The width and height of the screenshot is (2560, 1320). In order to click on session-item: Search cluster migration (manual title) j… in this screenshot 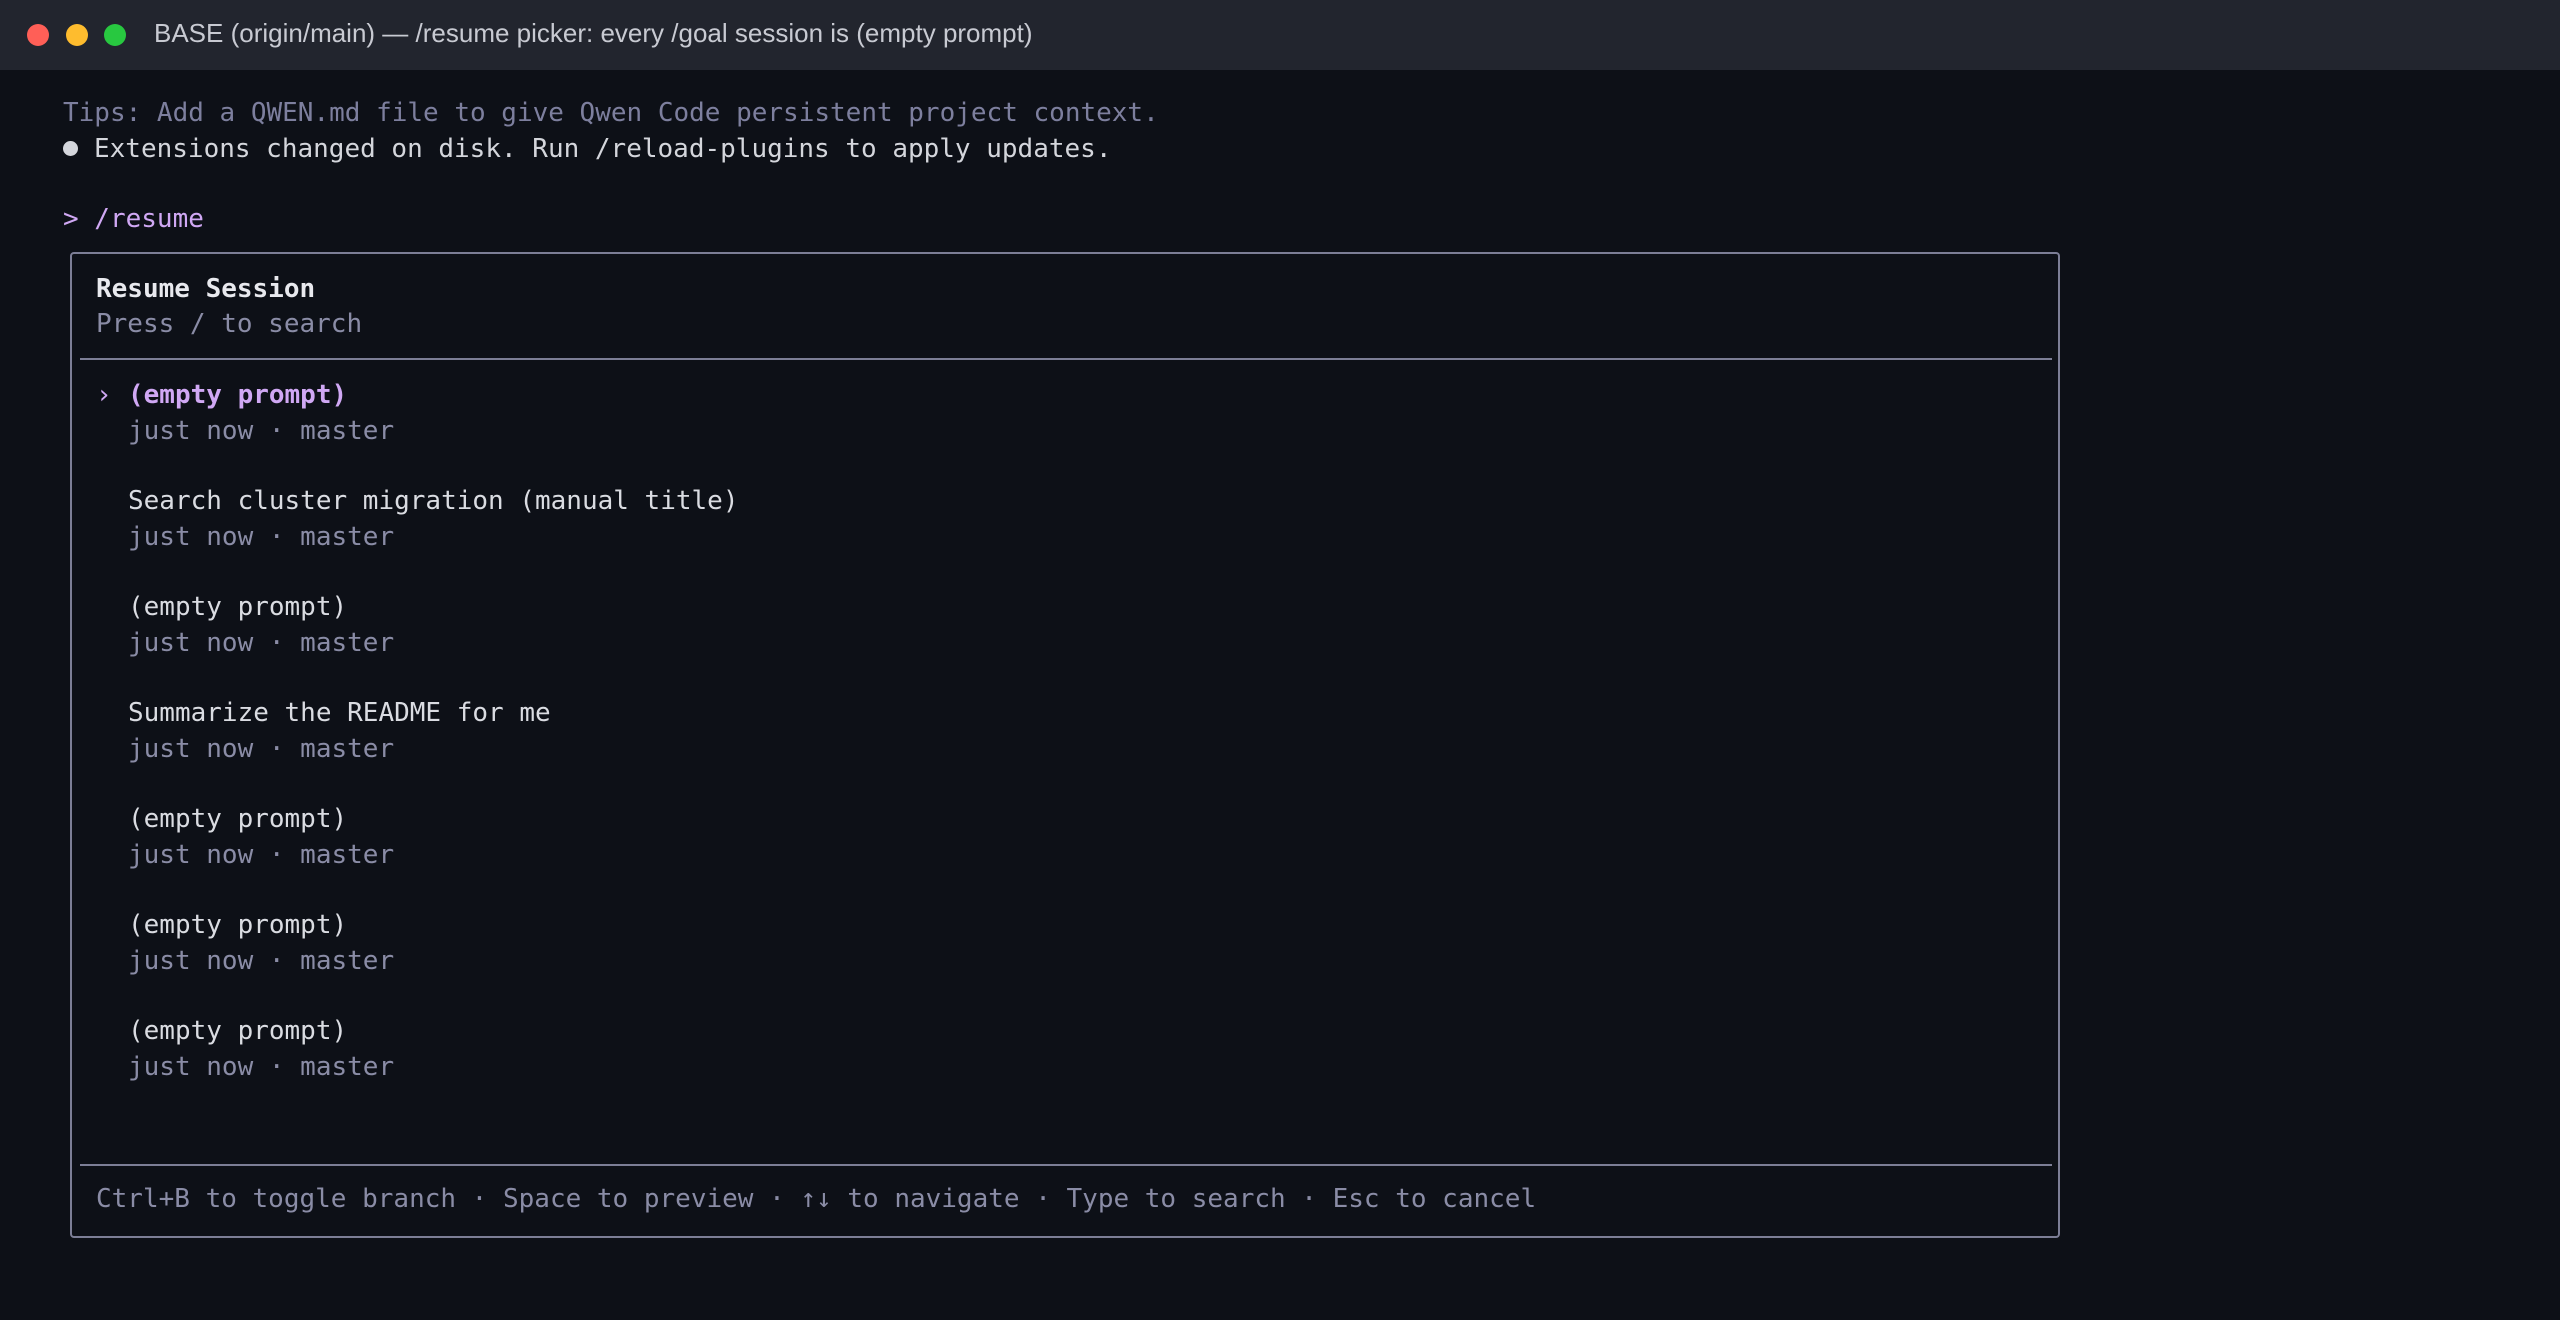, I will do `click(1046, 524)`.